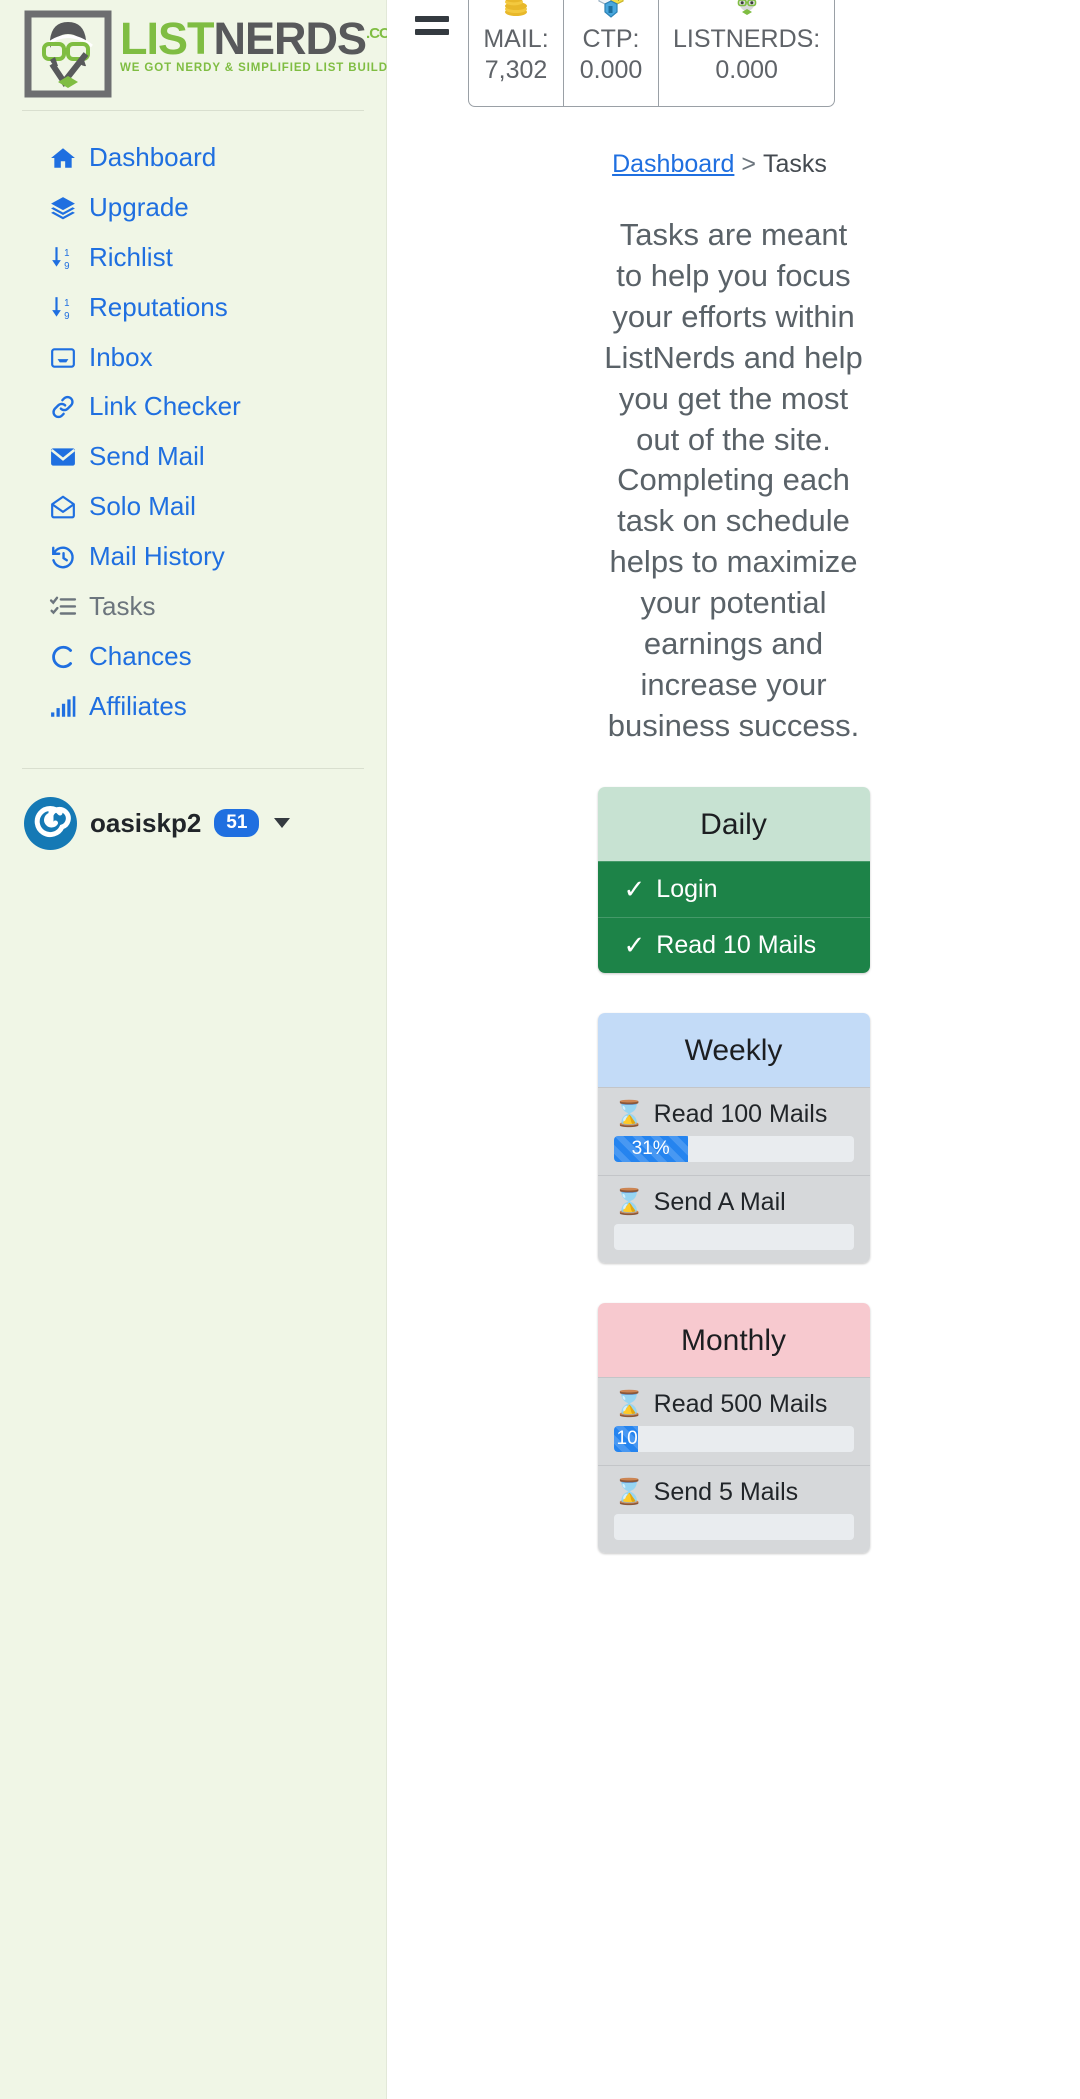 Image resolution: width=1080 pixels, height=2099 pixels. What do you see at coordinates (673, 164) in the screenshot?
I see `breadcrumb-dashboard-link: Dashboard` at bounding box center [673, 164].